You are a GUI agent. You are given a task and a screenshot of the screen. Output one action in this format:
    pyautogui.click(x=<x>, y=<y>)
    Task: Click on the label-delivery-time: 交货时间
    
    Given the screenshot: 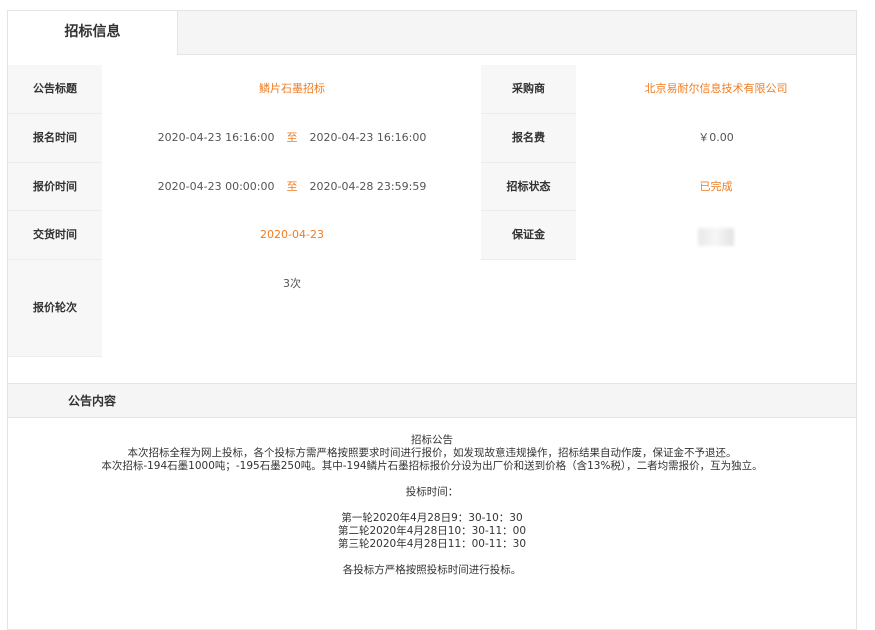 What is the action you would take?
    pyautogui.click(x=55, y=235)
    